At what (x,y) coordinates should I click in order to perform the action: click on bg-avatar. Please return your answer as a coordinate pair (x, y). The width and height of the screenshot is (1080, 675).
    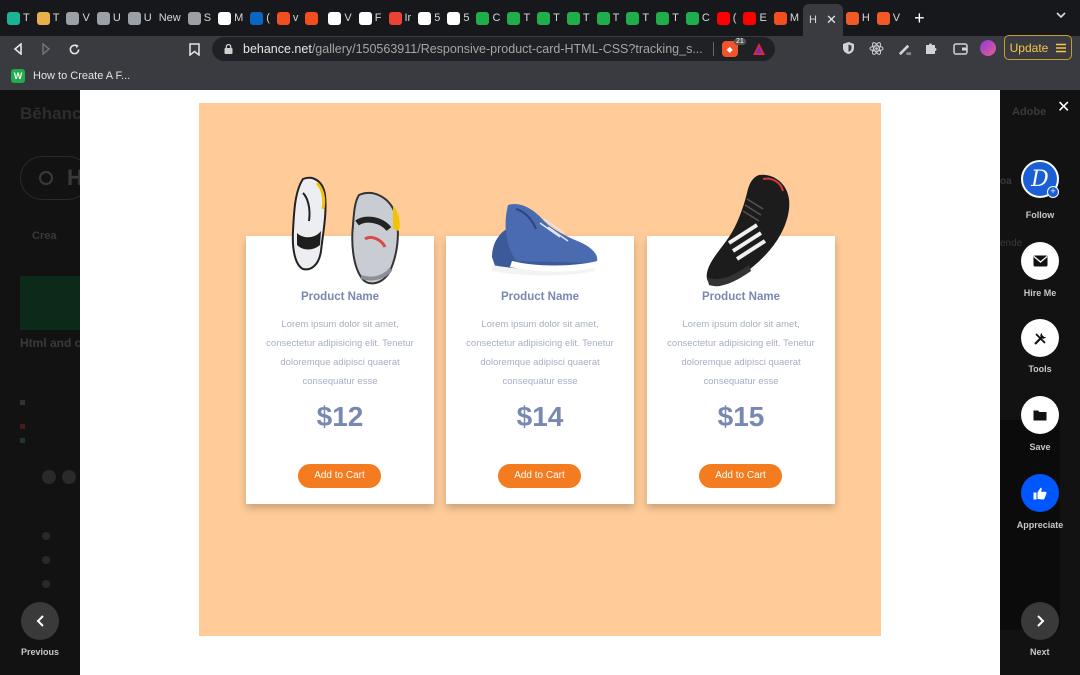
    Looking at the image, I should click on (49, 477).